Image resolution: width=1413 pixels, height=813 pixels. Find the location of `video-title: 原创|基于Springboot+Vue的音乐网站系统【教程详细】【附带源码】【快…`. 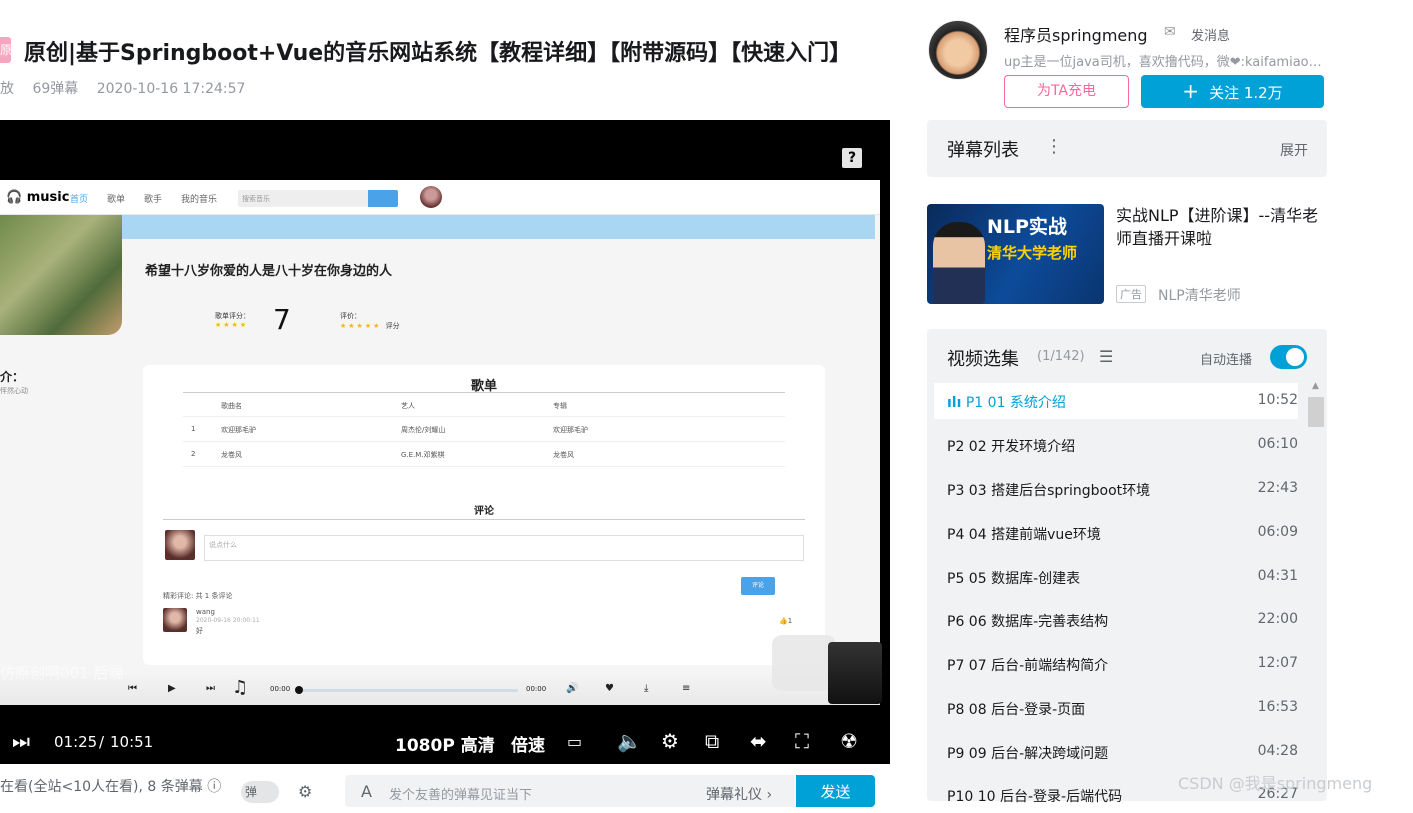

video-title: 原创|基于Springboot+Vue的音乐网站系统【教程详细】【附带源码】【快… is located at coordinates (438, 53).